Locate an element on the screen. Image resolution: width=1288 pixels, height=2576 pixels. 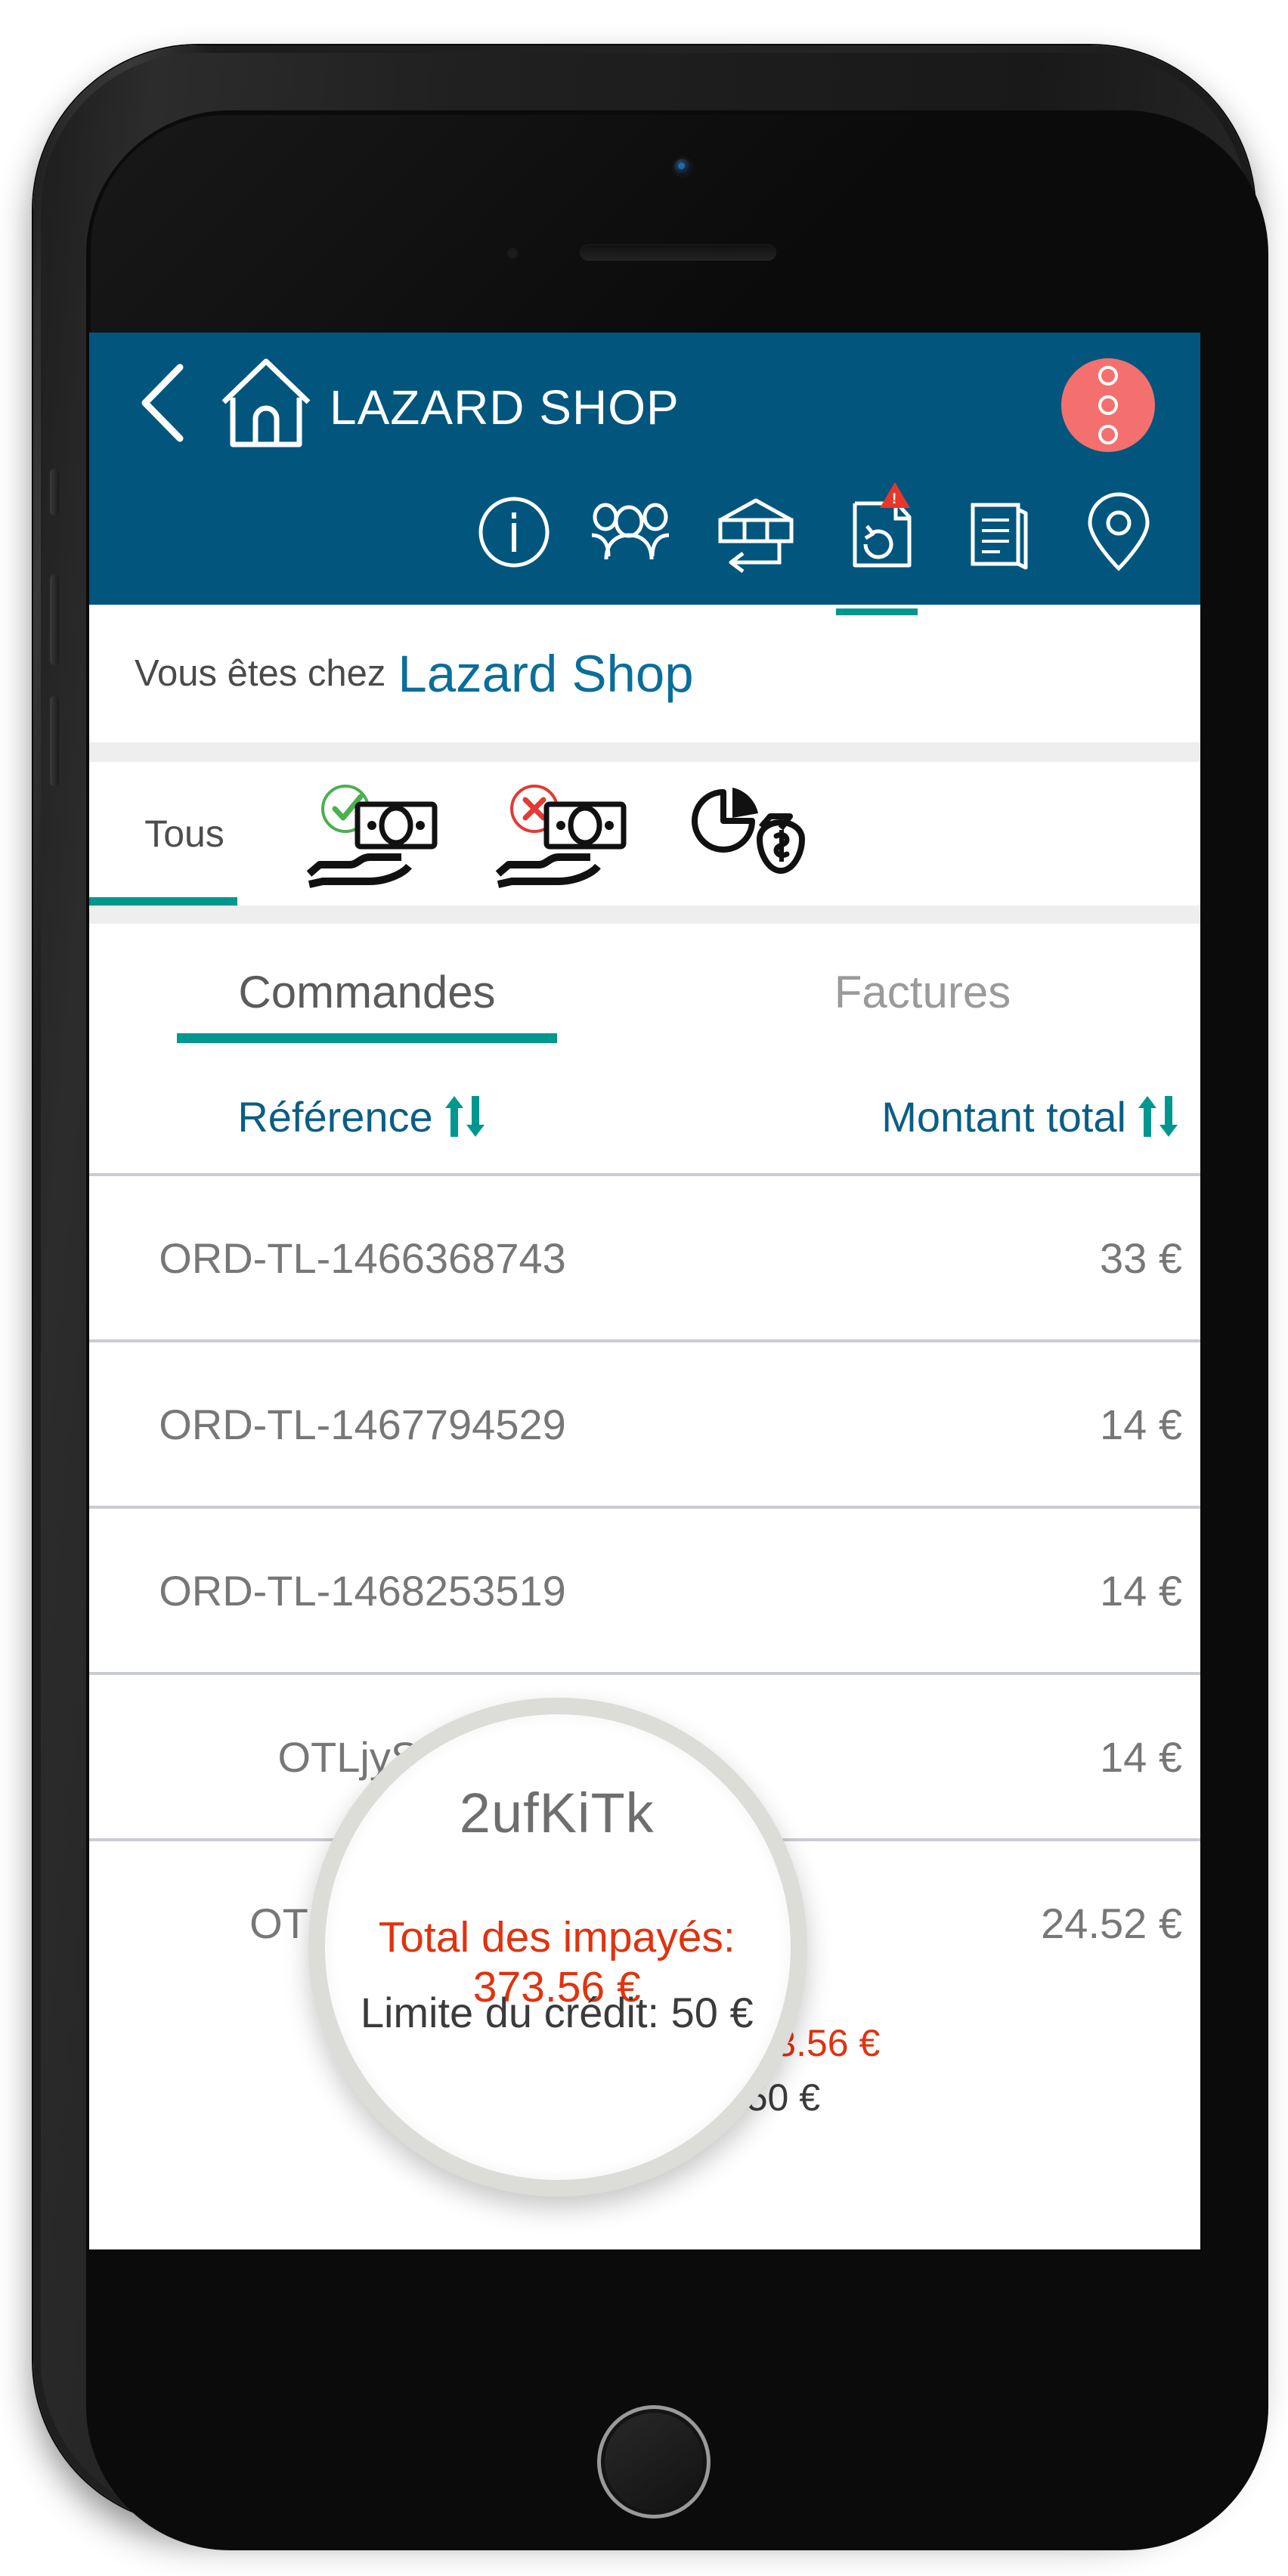
filter-unpaid is located at coordinates (563, 834).